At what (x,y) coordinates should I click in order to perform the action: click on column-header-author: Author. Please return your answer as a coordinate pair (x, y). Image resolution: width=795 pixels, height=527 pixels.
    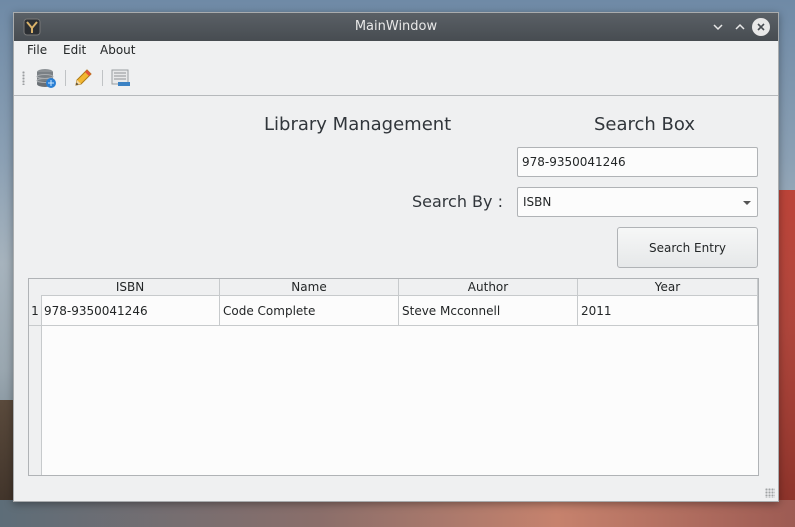
    Looking at the image, I should click on (488, 287).